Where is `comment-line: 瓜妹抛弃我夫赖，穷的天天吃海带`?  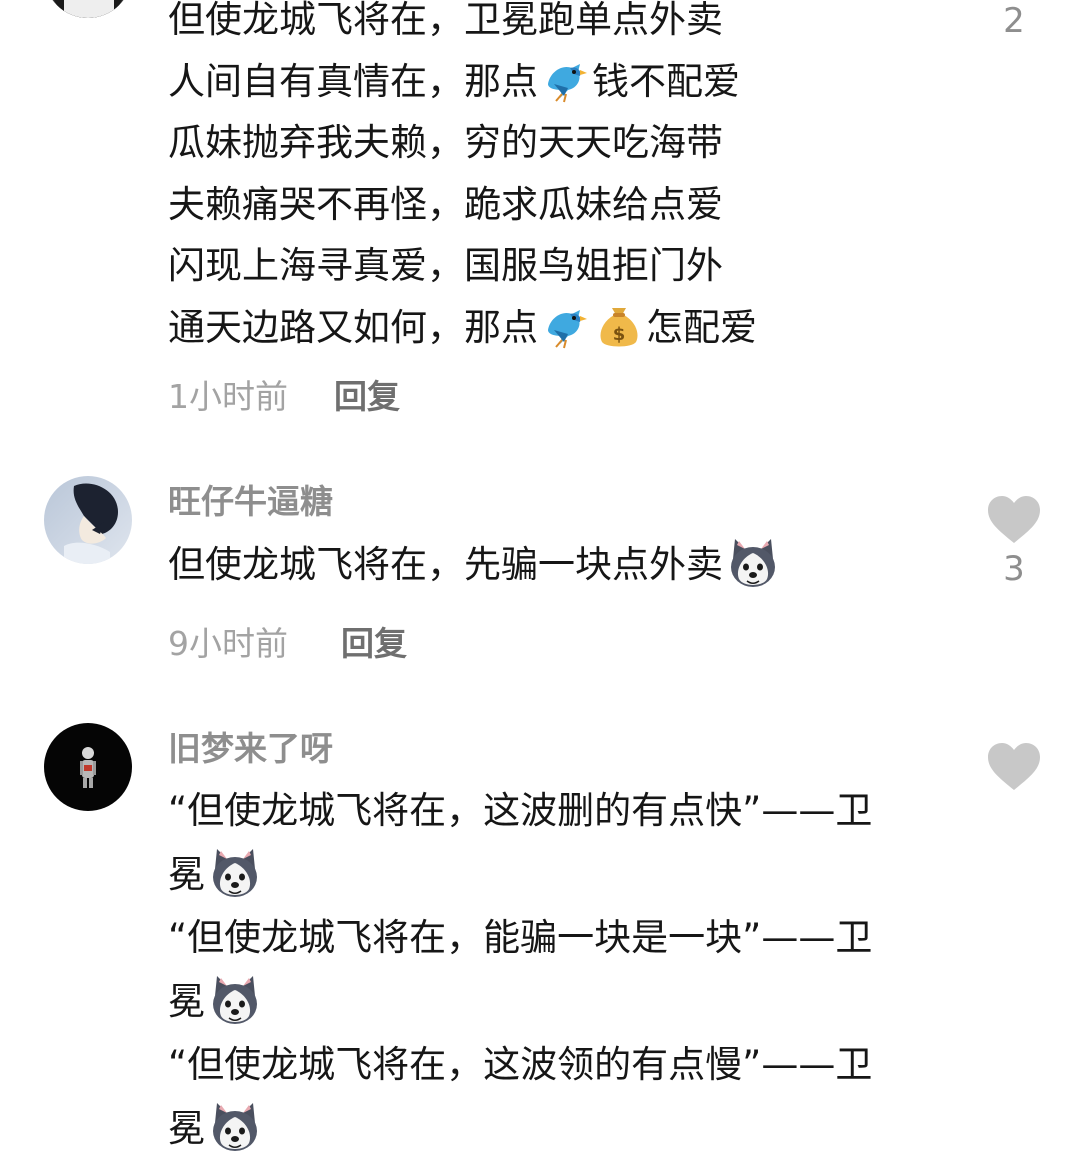
comment-line: 瓜妹抛弃我夫赖，穷的天天吃海带 is located at coordinates (558, 143).